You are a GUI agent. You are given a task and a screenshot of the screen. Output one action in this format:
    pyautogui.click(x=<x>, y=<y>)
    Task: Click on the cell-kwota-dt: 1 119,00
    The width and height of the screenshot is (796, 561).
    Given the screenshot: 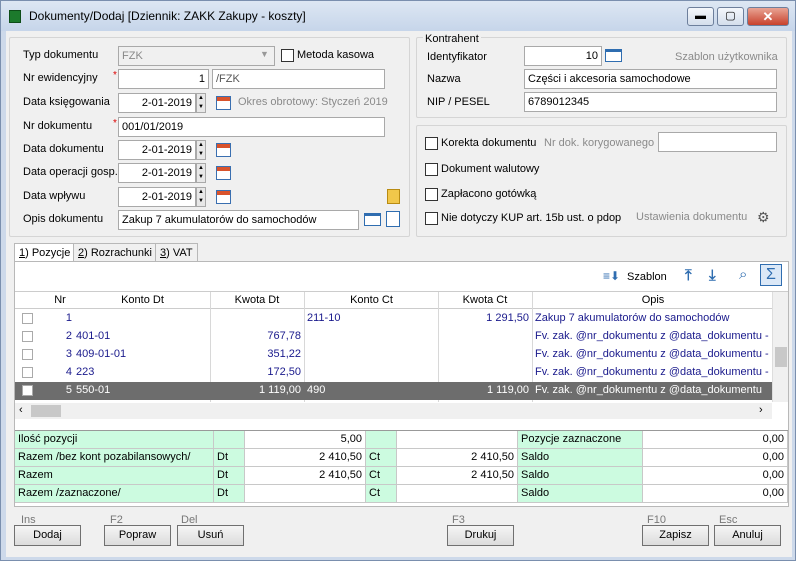 What is the action you would take?
    pyautogui.click(x=279, y=390)
    